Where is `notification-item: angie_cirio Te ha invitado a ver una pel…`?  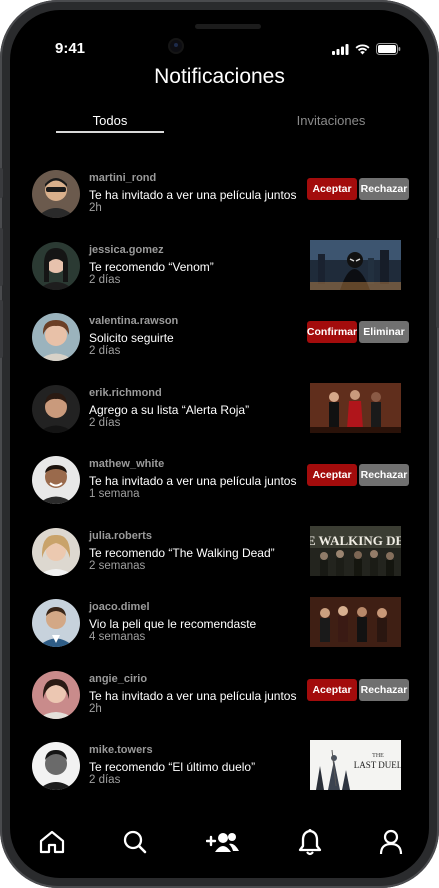
notification-item: angie_cirio Te ha invitado a ver una pel… is located at coordinates (219, 701).